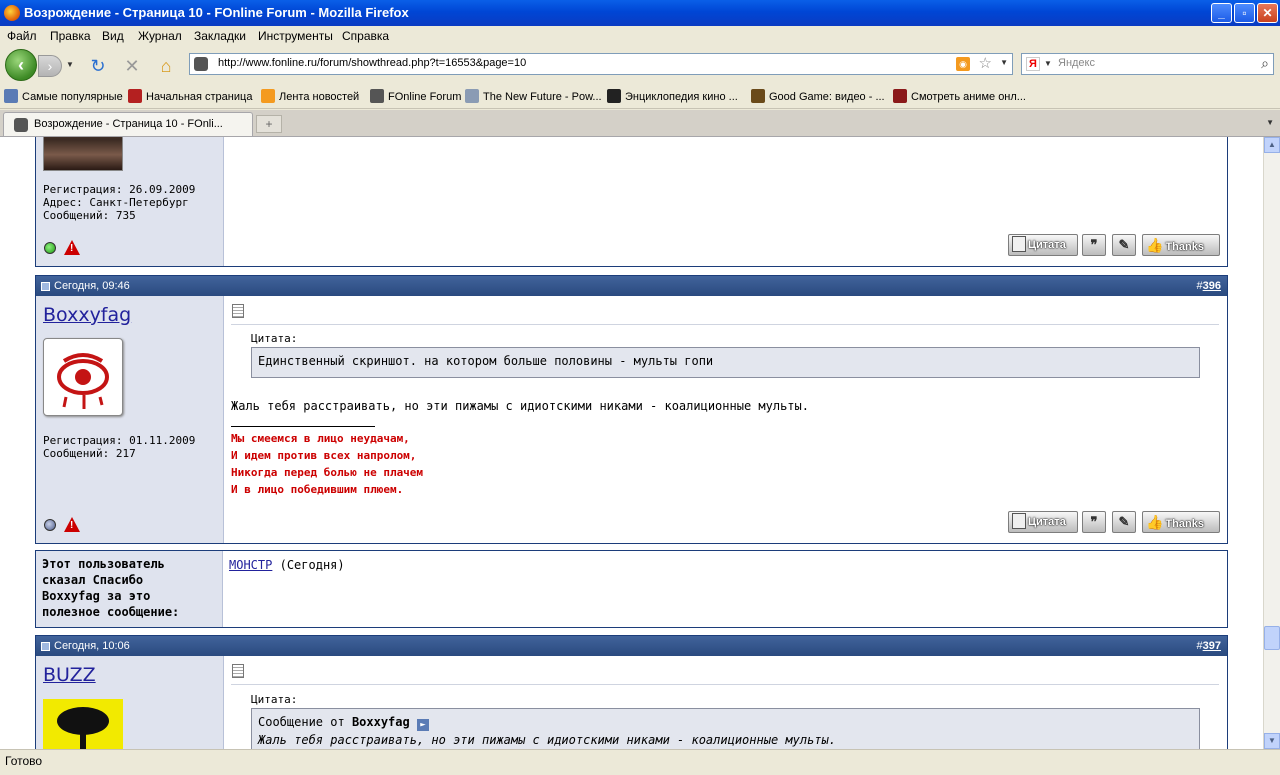 The width and height of the screenshot is (1280, 775). What do you see at coordinates (415, 96) in the screenshot?
I see `bookmark-fonline-forum: FOnline Forum` at bounding box center [415, 96].